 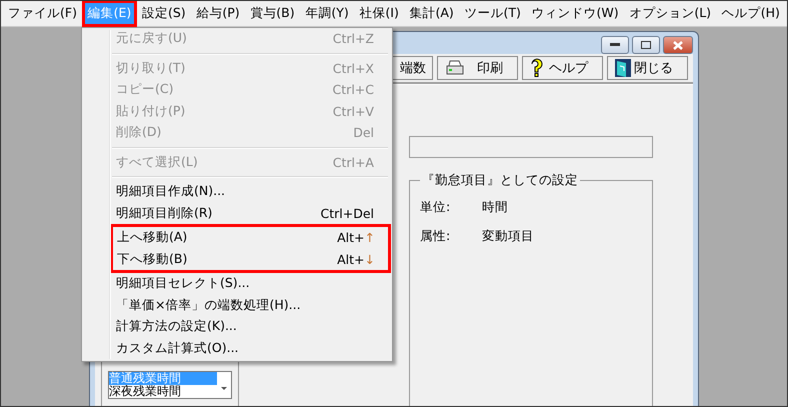 What do you see at coordinates (436, 207) in the screenshot?
I see `field-label: 単位:` at bounding box center [436, 207].